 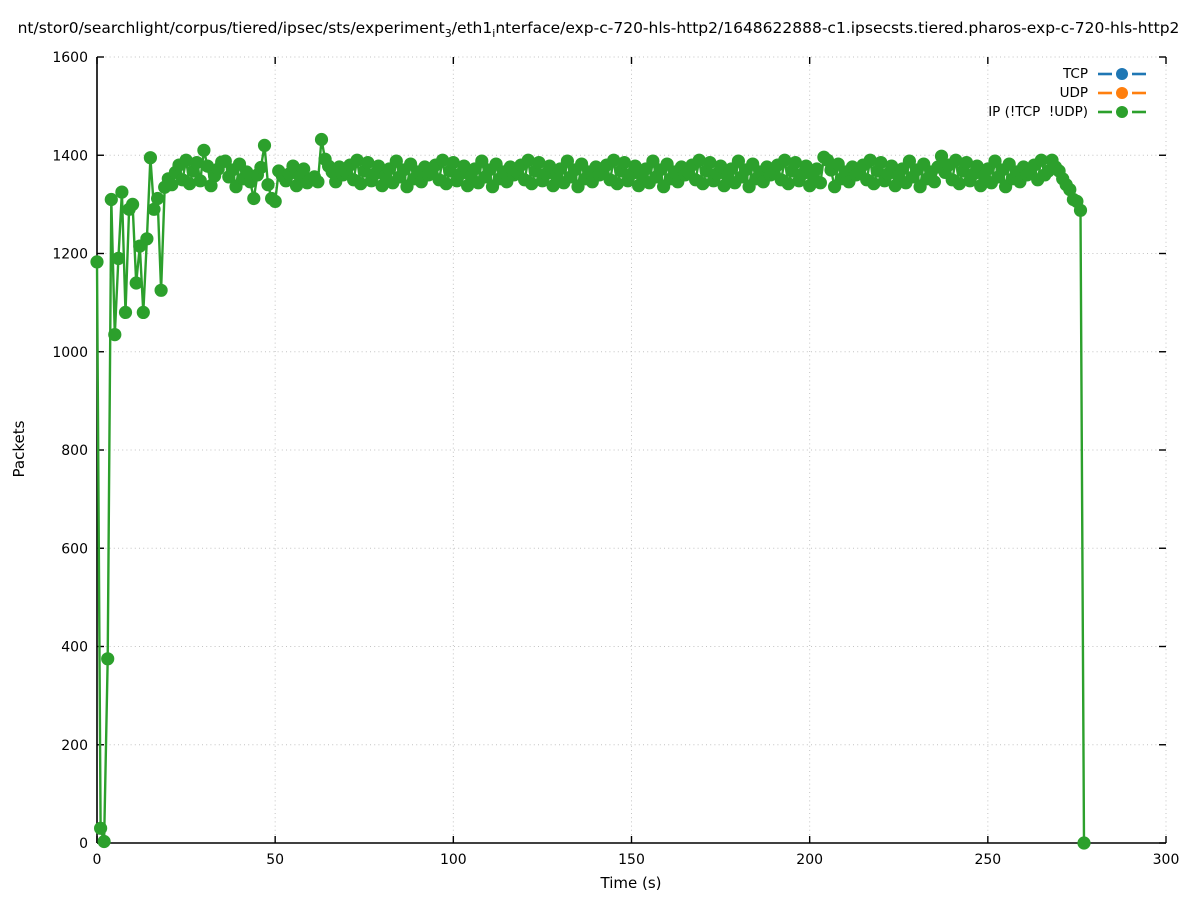 What do you see at coordinates (1073, 92) in the screenshot?
I see `legend-label-udp: UDP` at bounding box center [1073, 92].